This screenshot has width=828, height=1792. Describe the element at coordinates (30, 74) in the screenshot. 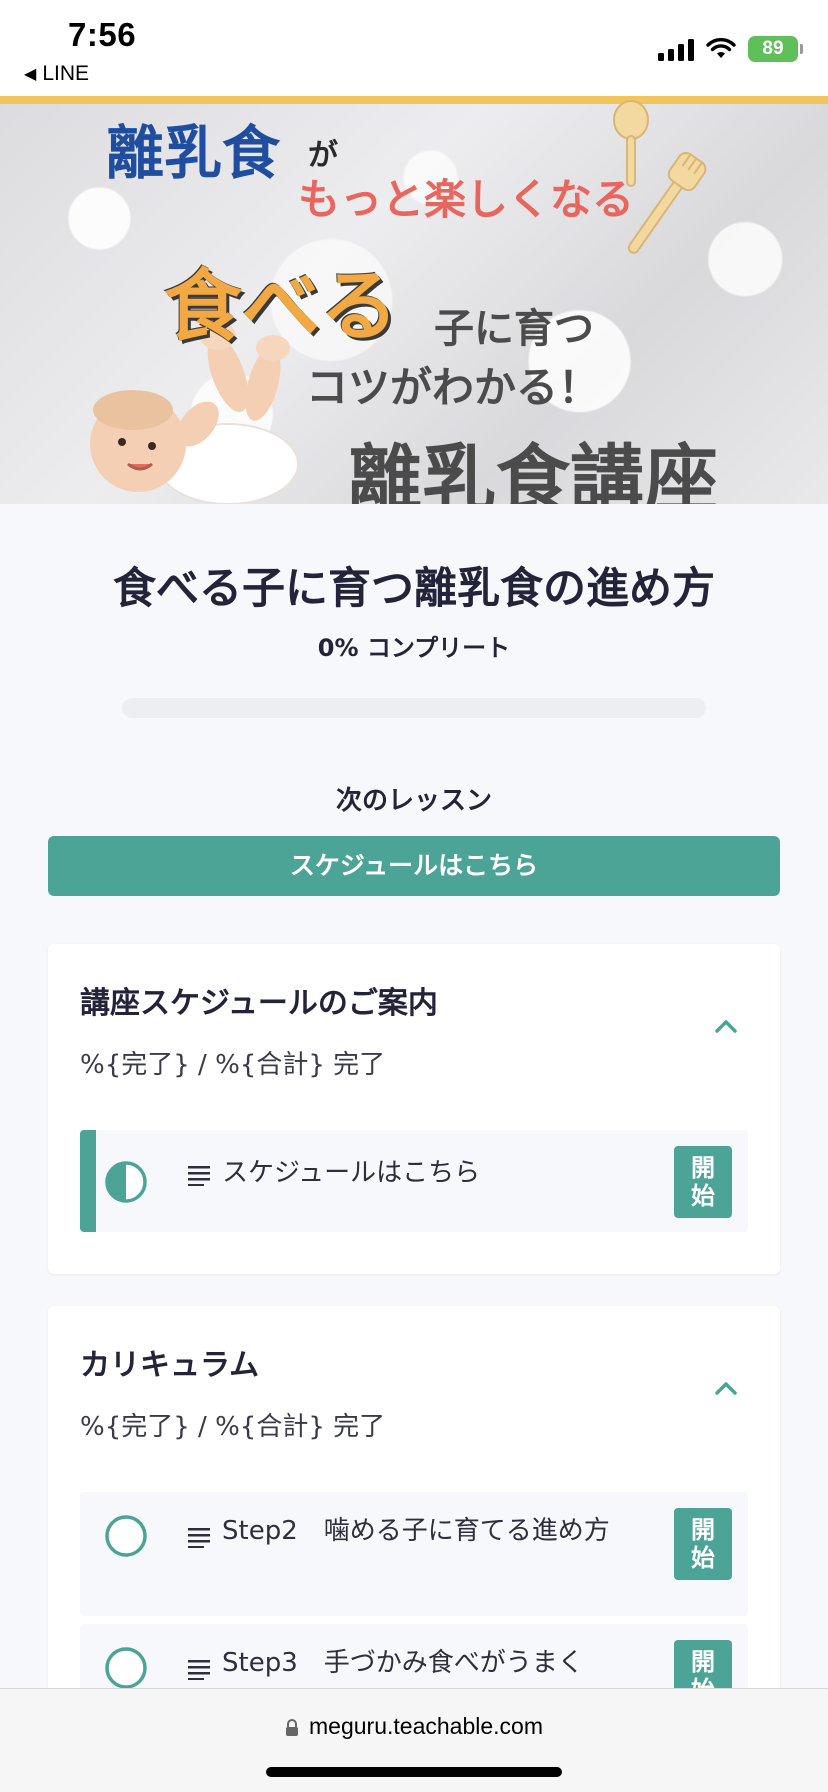

I see `back-triangle-icon: ◀` at that location.